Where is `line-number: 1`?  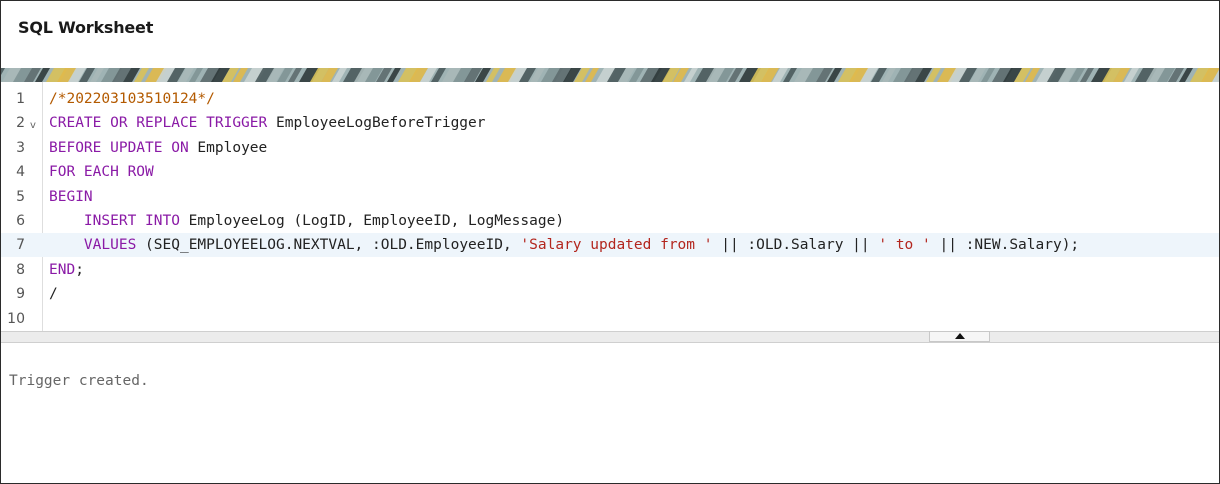
line-number: 1 is located at coordinates (20, 99).